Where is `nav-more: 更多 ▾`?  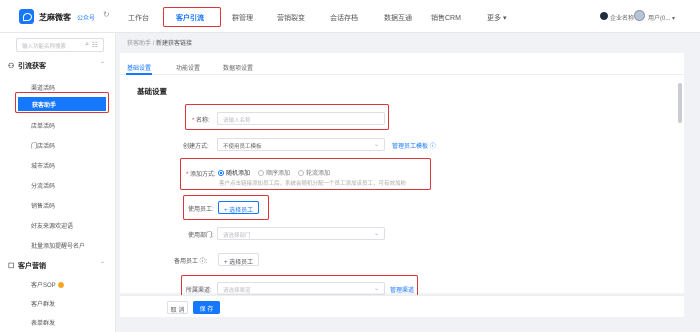 nav-more: 更多 ▾ is located at coordinates (496, 18).